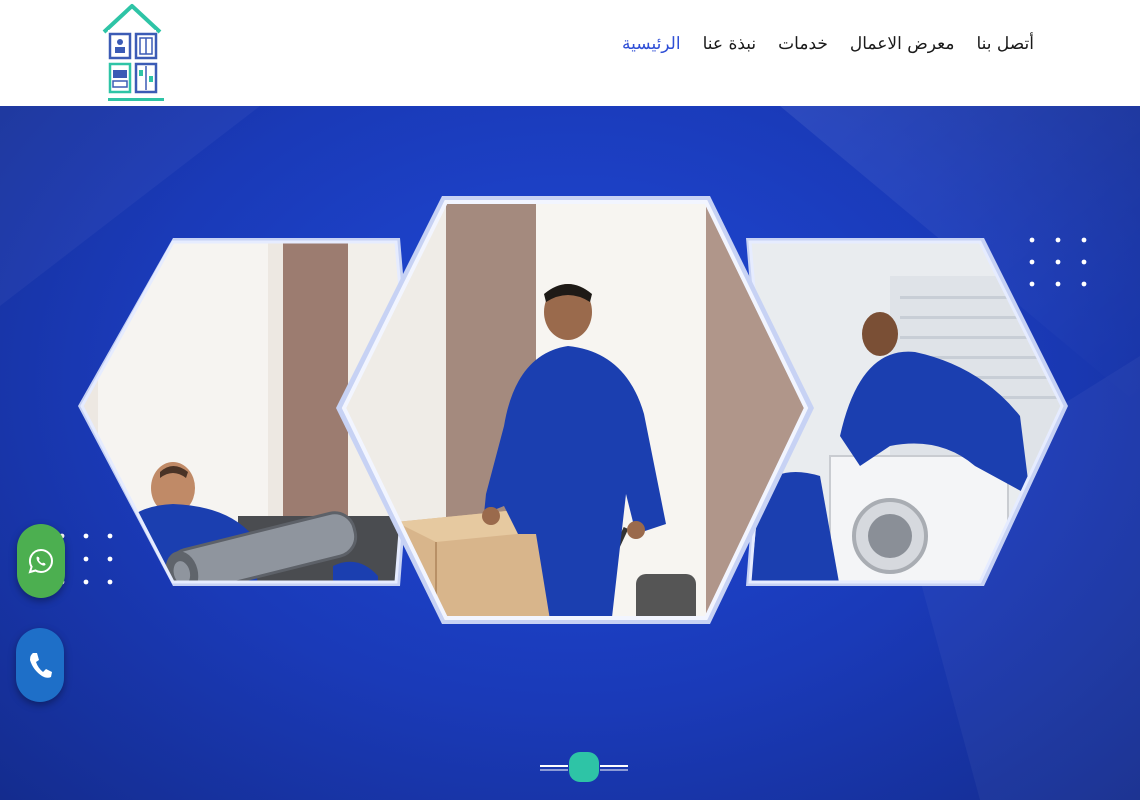 The image size is (1140, 800). Describe the element at coordinates (1005, 44) in the screenshot. I see `nav-item-contact: أتصل بنا` at that location.